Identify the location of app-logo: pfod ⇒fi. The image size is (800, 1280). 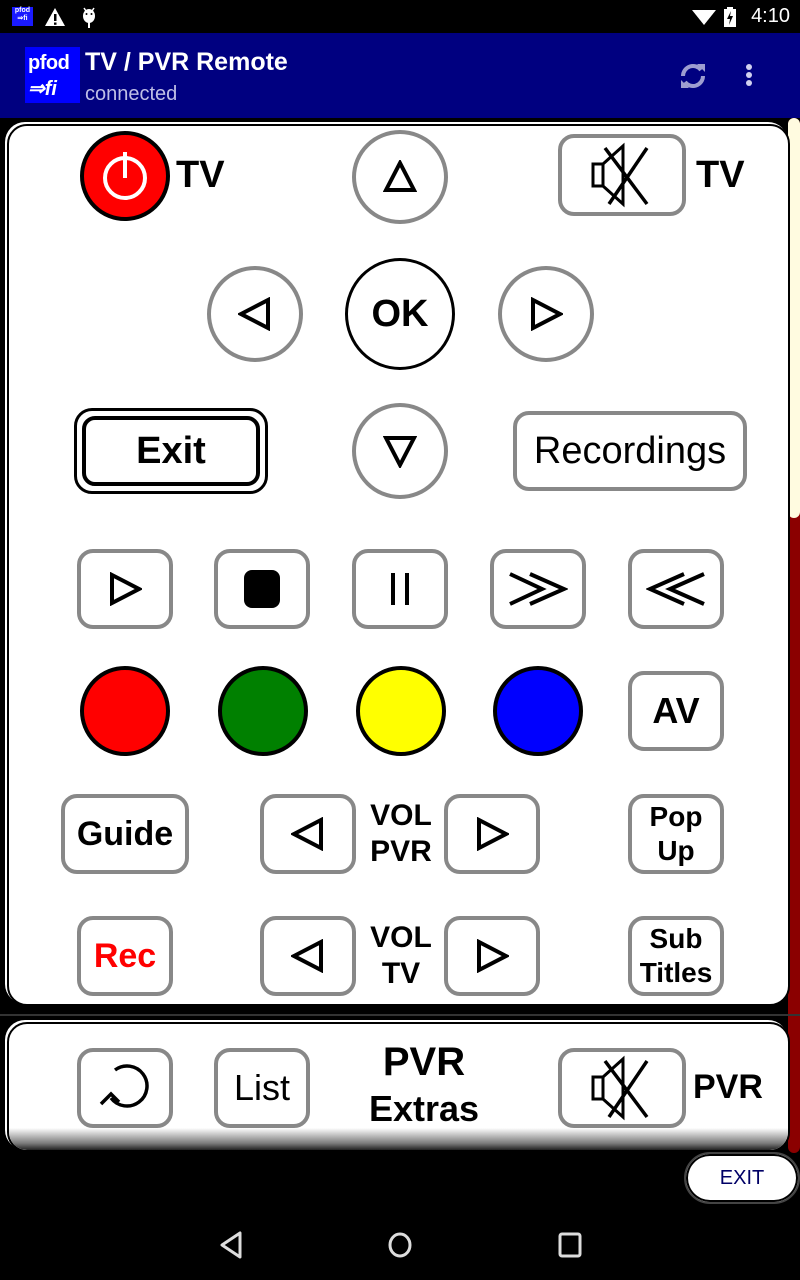
(52, 75).